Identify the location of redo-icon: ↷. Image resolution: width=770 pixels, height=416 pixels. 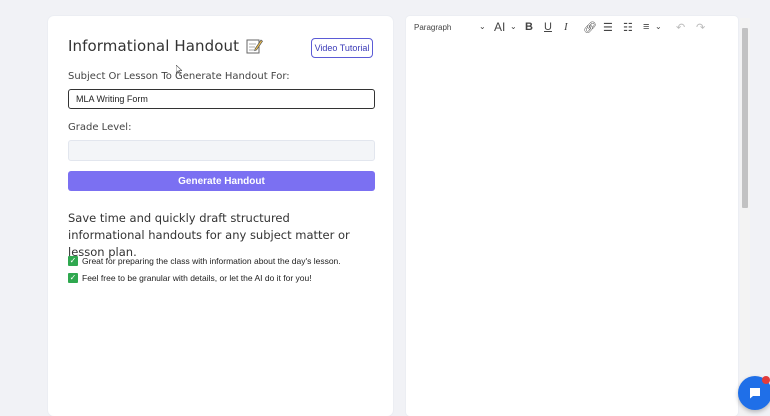
(700, 27).